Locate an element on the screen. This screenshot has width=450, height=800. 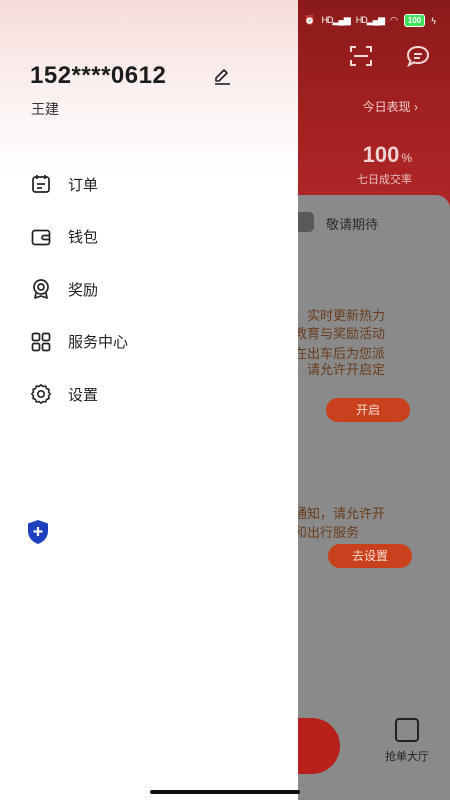
notice-line: ，请允许开启定 is located at coordinates (340, 369).